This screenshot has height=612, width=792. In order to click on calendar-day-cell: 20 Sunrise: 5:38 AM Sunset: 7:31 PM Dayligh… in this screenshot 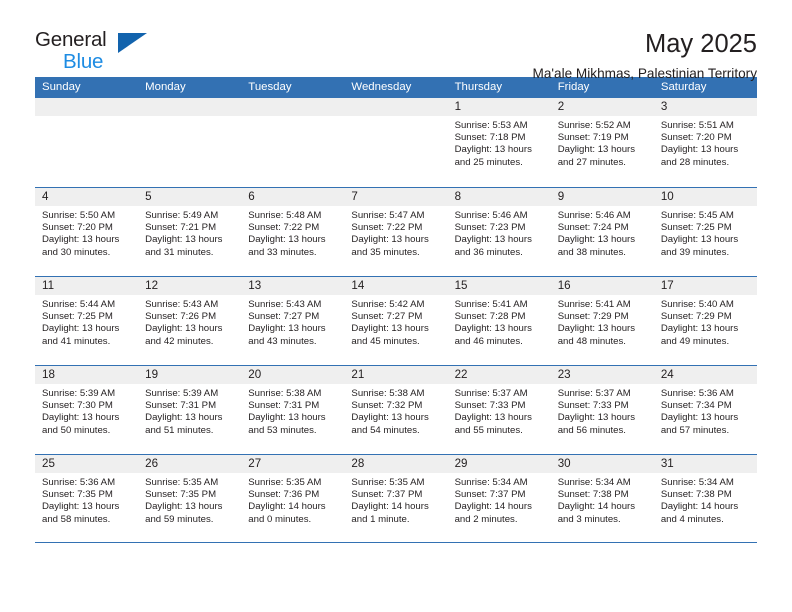, I will do `click(293, 410)`.